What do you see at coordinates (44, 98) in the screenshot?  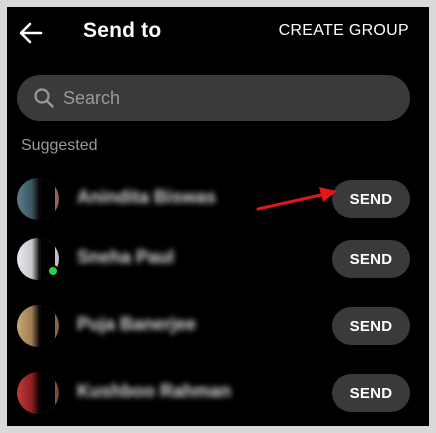 I see `search-icon` at bounding box center [44, 98].